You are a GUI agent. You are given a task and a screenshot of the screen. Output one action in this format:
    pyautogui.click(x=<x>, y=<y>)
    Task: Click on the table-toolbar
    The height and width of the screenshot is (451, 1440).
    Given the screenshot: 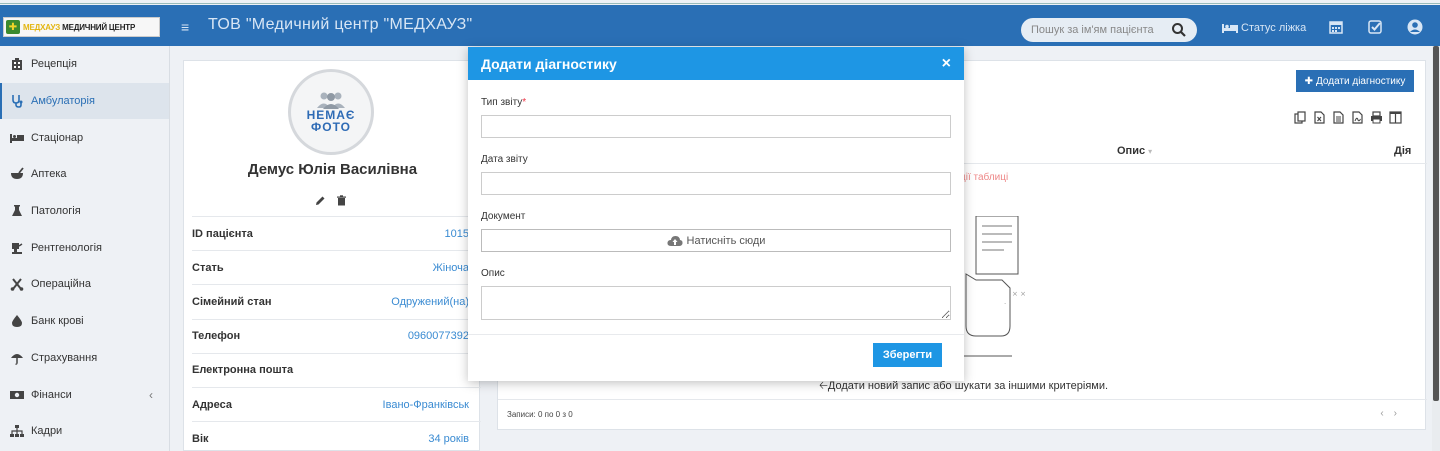 What is the action you would take?
    pyautogui.click(x=1348, y=117)
    